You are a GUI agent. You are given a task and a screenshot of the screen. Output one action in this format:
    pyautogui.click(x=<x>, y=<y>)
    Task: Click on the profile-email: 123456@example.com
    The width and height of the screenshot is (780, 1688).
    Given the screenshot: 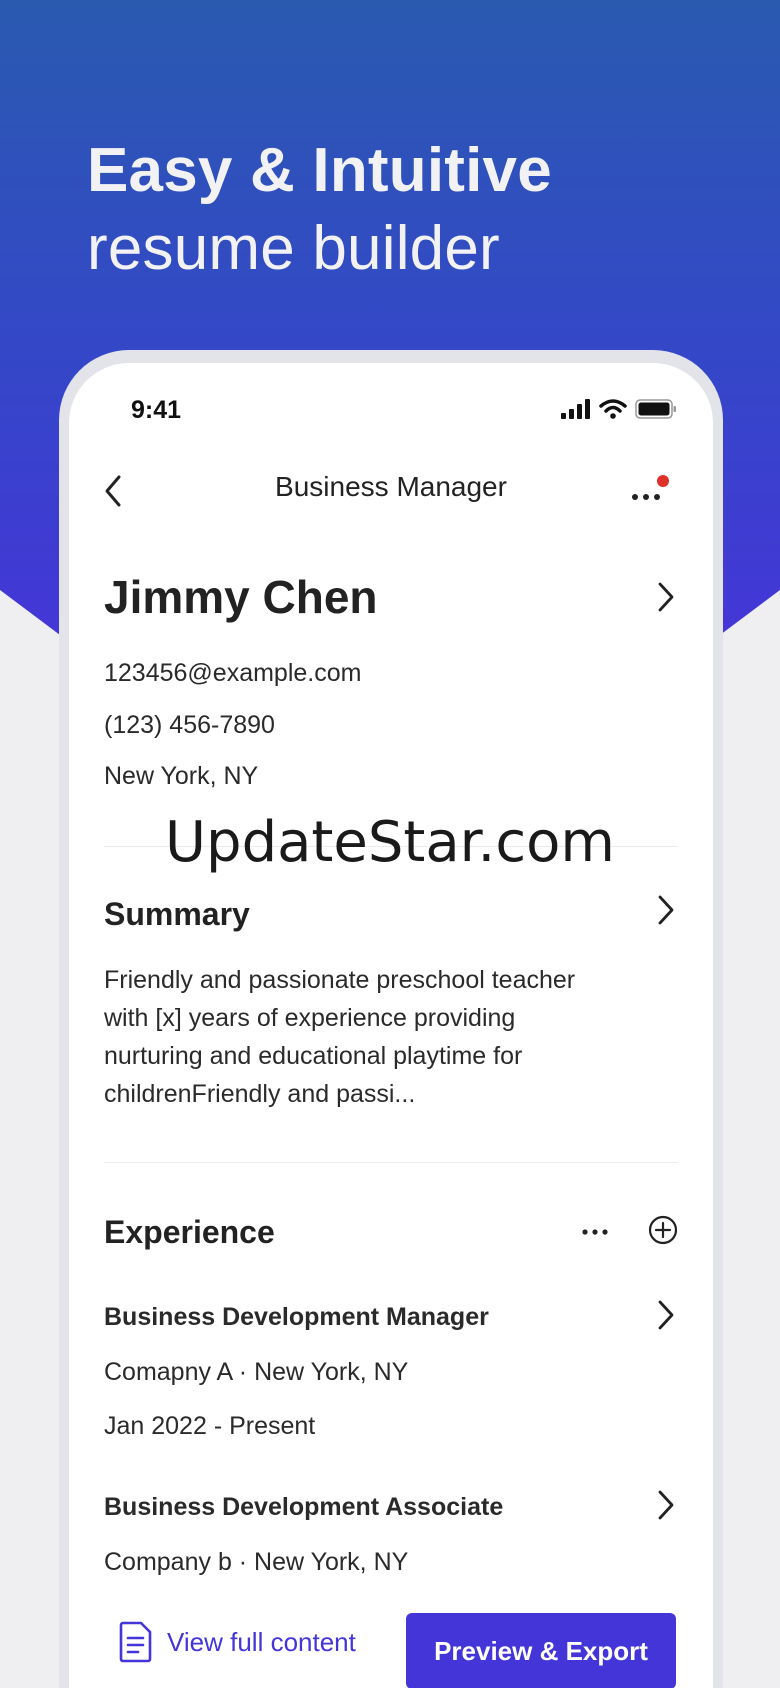 What is the action you would take?
    pyautogui.click(x=233, y=673)
    